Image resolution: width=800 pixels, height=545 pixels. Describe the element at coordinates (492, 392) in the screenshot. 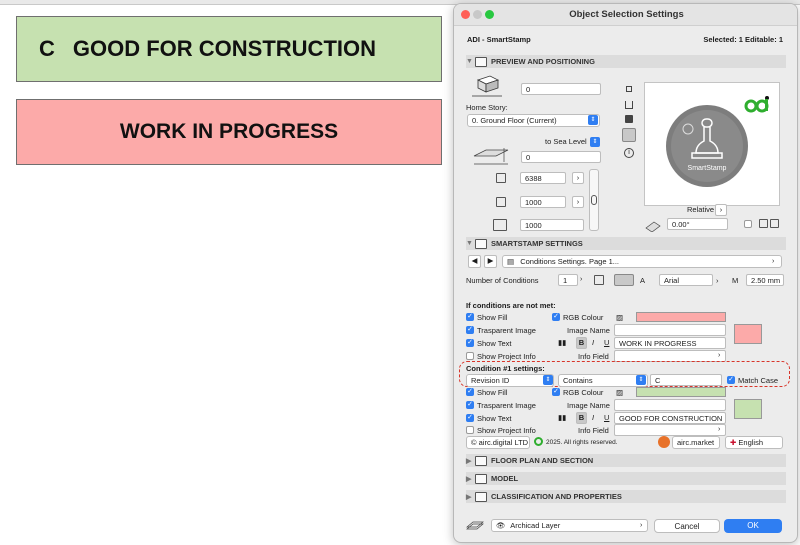

I see `c1-show-fill-label: Show Fill` at that location.